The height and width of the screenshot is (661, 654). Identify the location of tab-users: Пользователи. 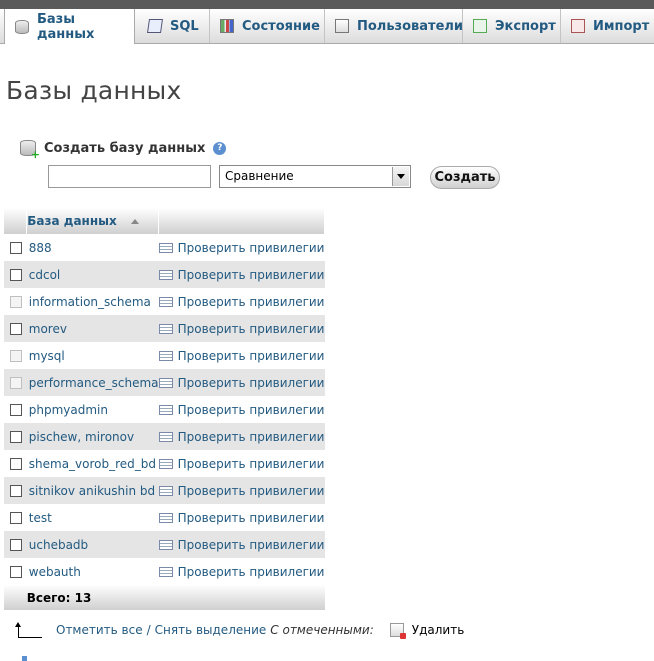
(394, 26).